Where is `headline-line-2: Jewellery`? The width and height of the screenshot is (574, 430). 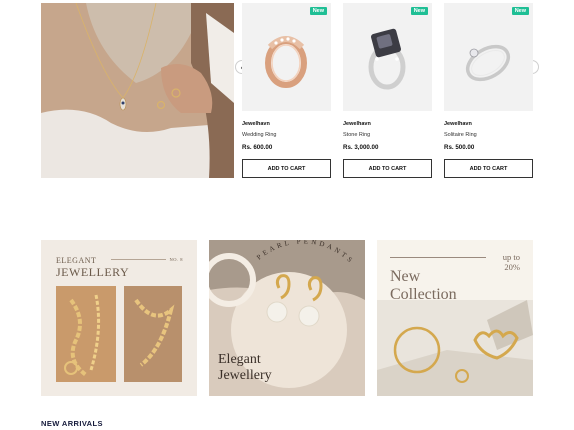 headline-line-2: Jewellery is located at coordinates (245, 375).